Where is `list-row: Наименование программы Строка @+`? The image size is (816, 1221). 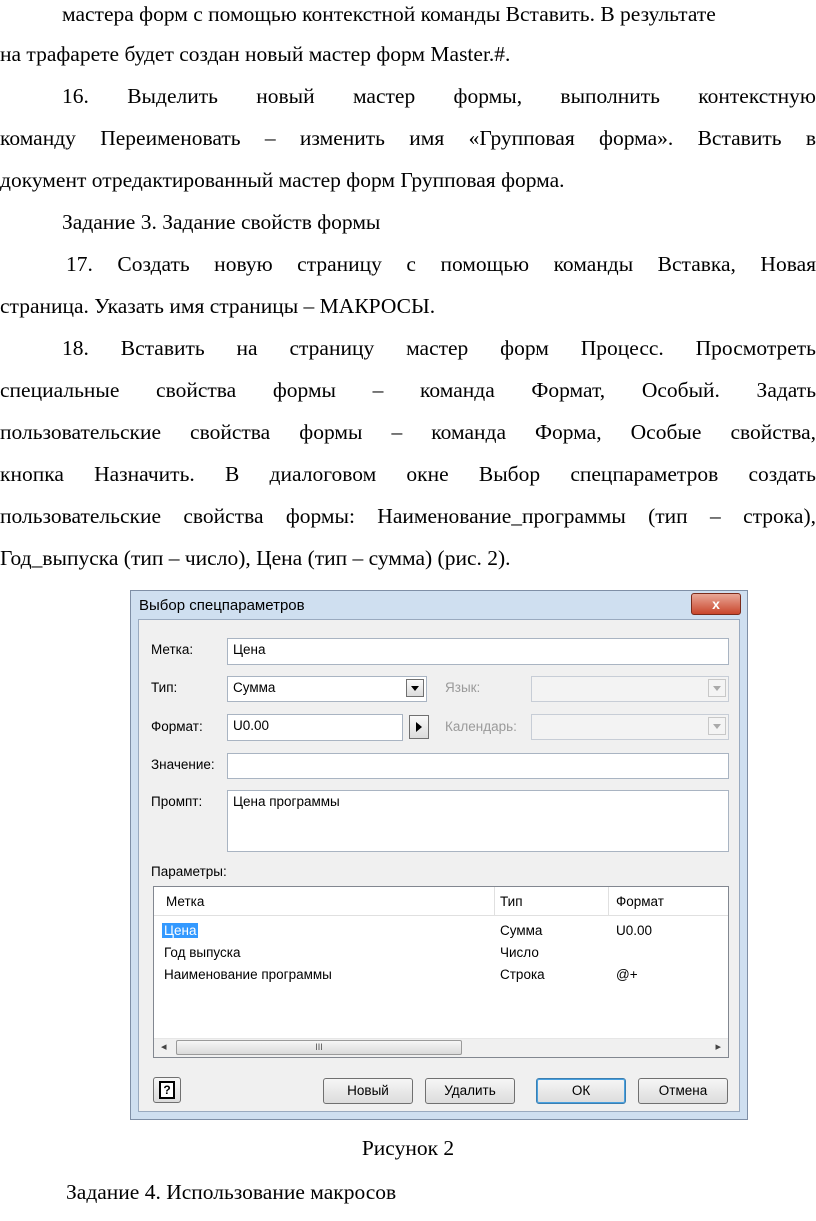
list-row: Наименование программы Строка @+ is located at coordinates (441, 976).